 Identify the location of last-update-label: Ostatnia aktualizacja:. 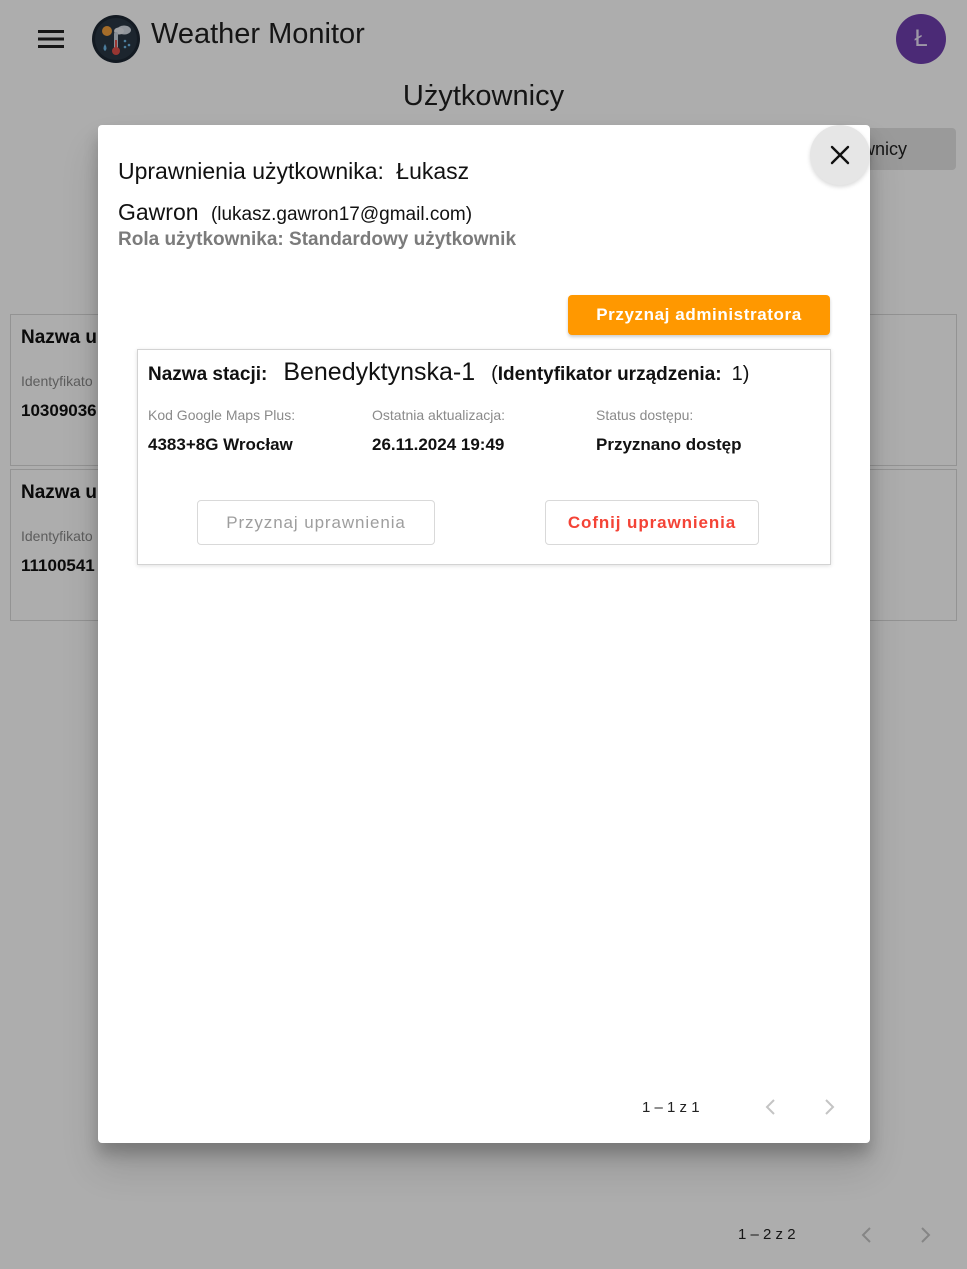
(439, 415).